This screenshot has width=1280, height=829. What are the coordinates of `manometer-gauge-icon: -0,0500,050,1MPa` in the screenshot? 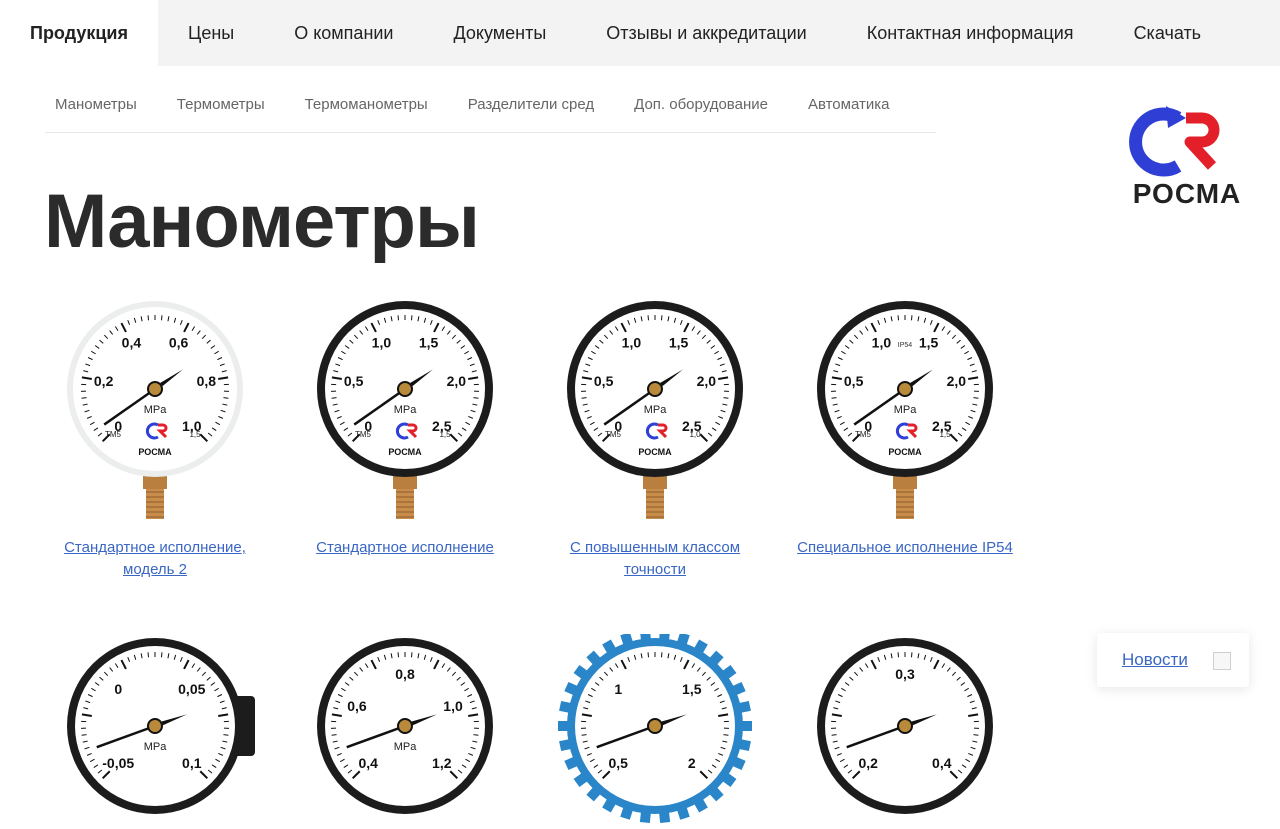 It's located at (155, 729).